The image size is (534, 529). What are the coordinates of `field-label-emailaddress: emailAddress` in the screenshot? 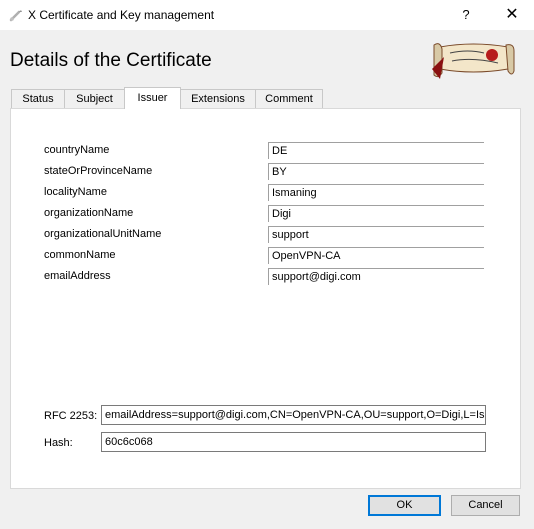 It's located at (77, 276).